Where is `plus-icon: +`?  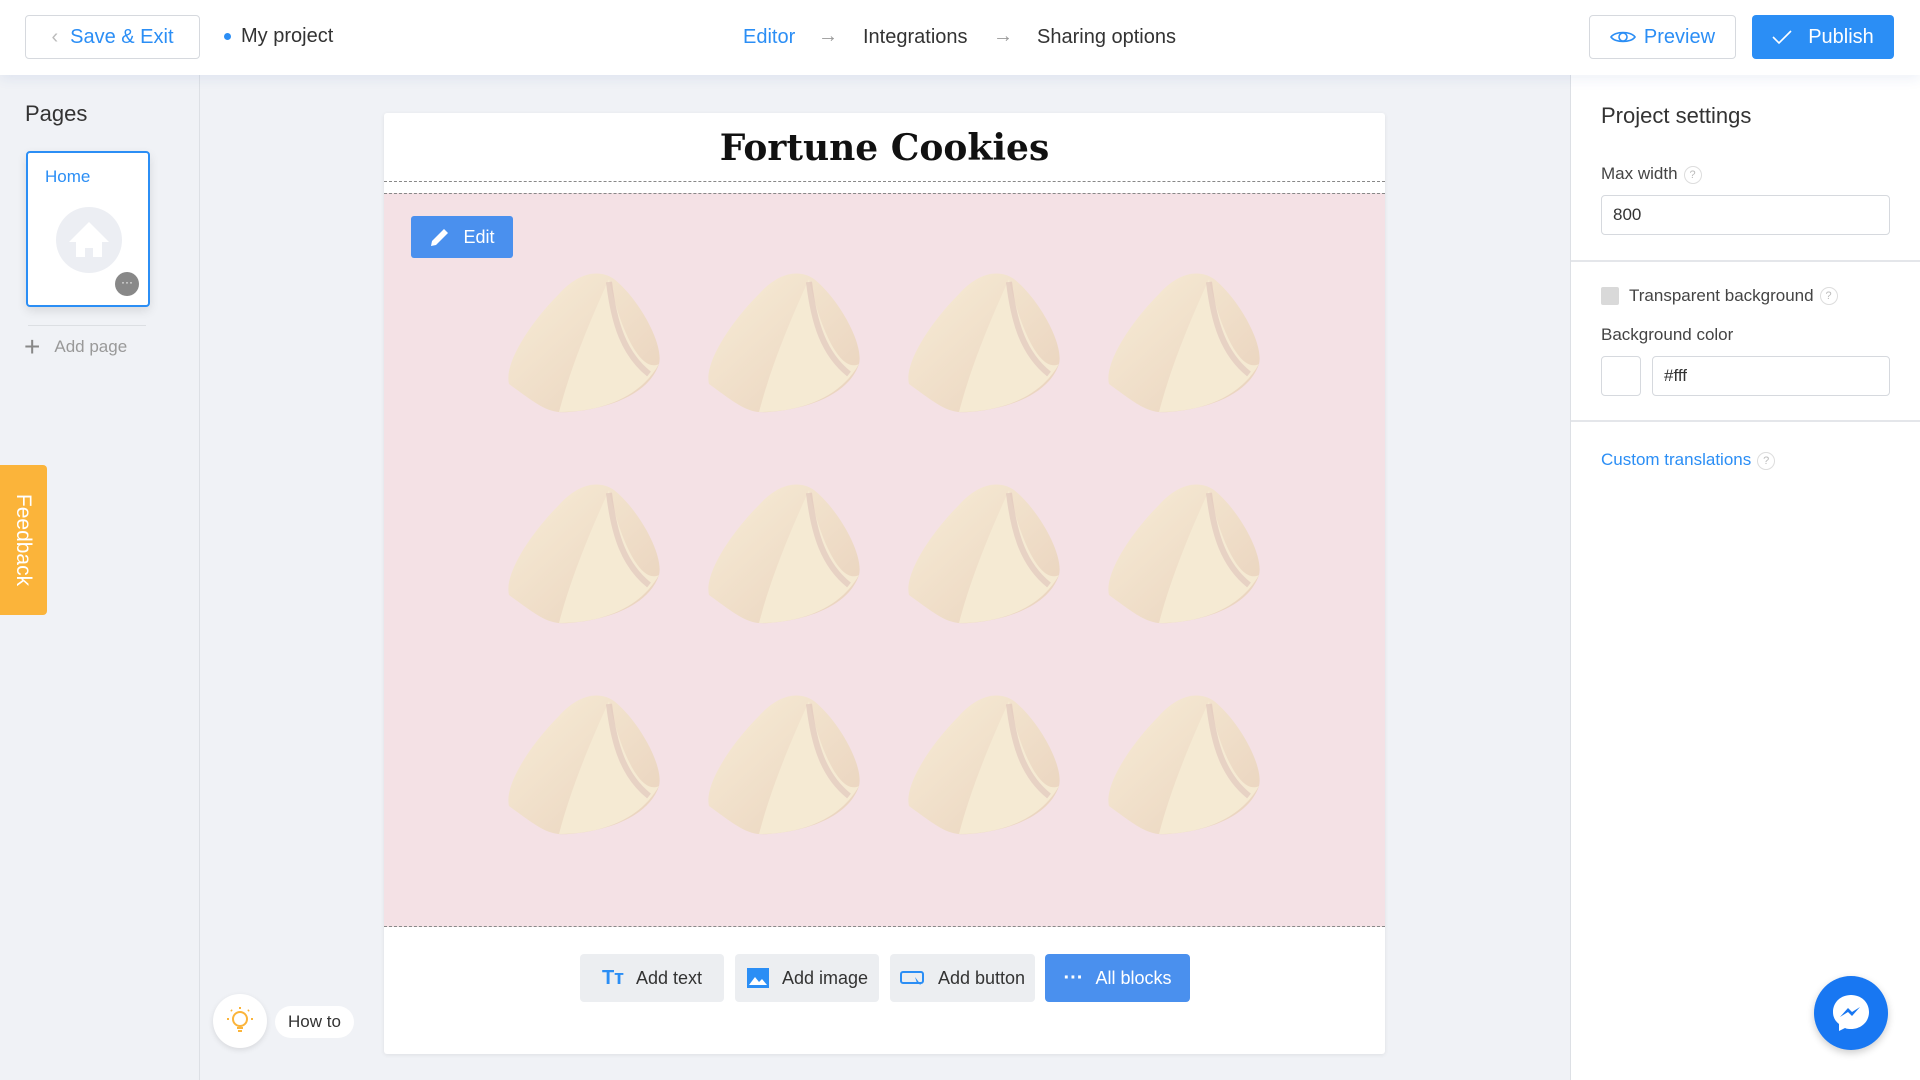 plus-icon: + is located at coordinates (32, 346).